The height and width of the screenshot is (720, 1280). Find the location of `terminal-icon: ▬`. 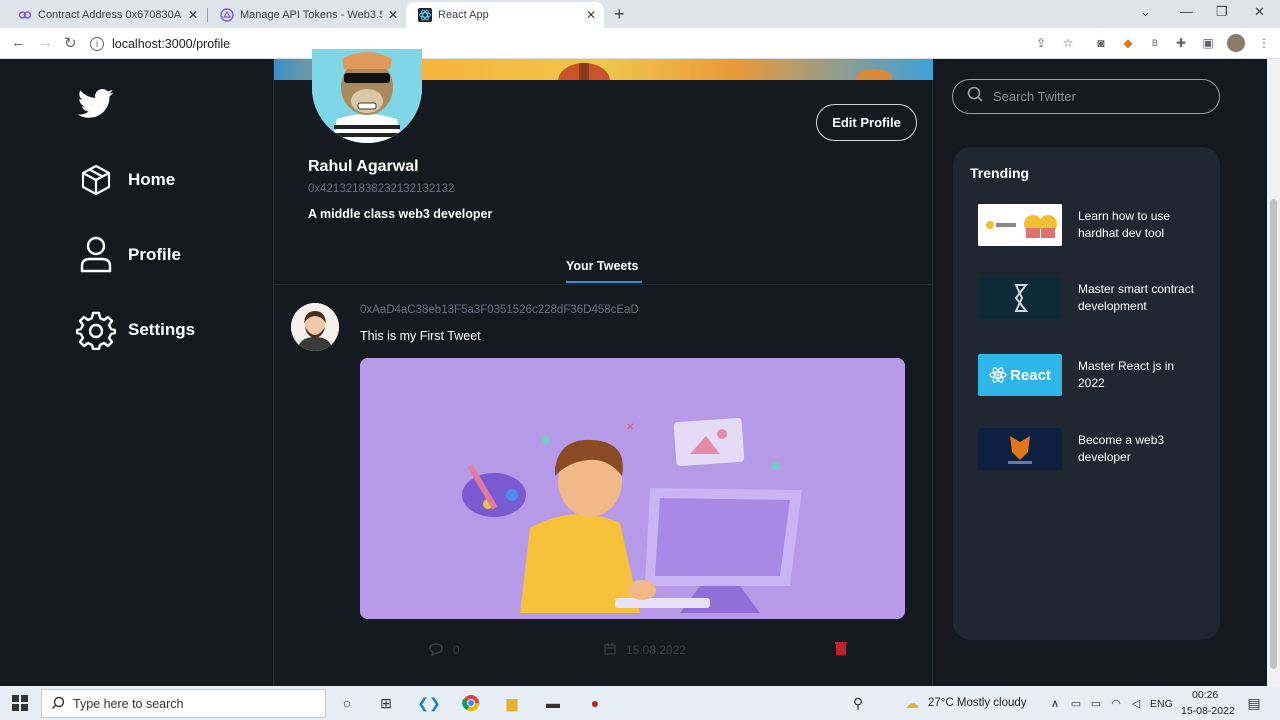

terminal-icon: ▬ is located at coordinates (553, 703).